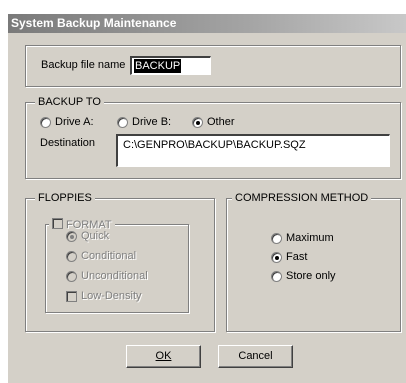 The width and height of the screenshot is (406, 383). Describe the element at coordinates (71, 256) in the screenshot. I see `conditional-radio` at that location.